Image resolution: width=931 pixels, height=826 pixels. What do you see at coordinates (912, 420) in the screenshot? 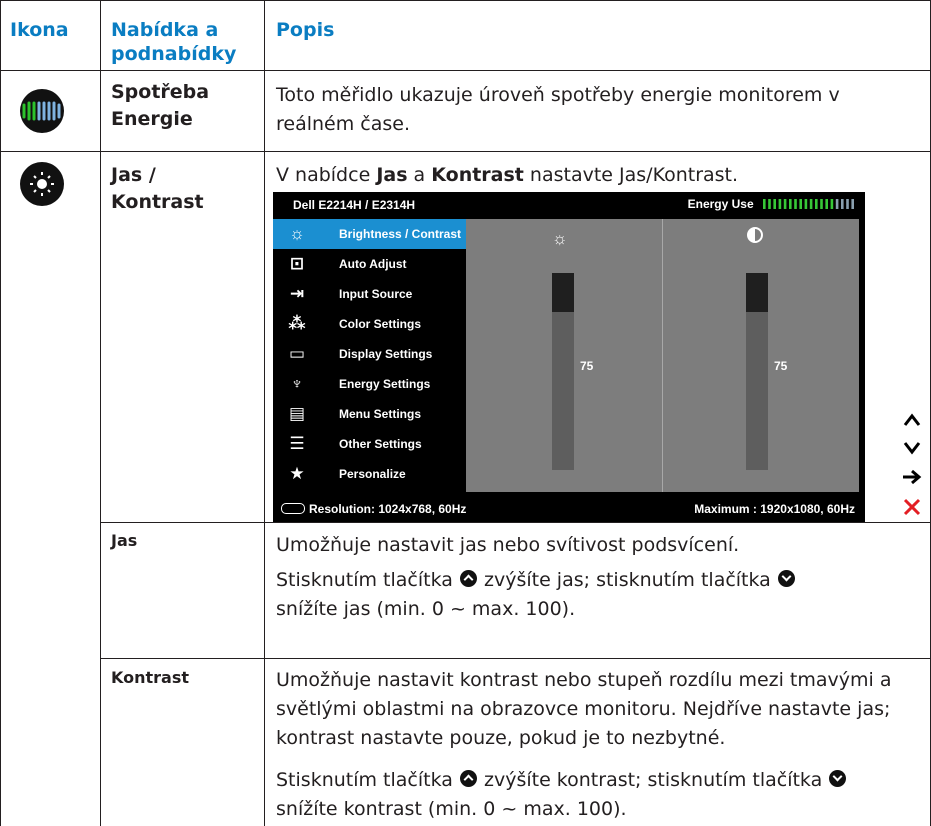
I see `up-arrow-icon` at bounding box center [912, 420].